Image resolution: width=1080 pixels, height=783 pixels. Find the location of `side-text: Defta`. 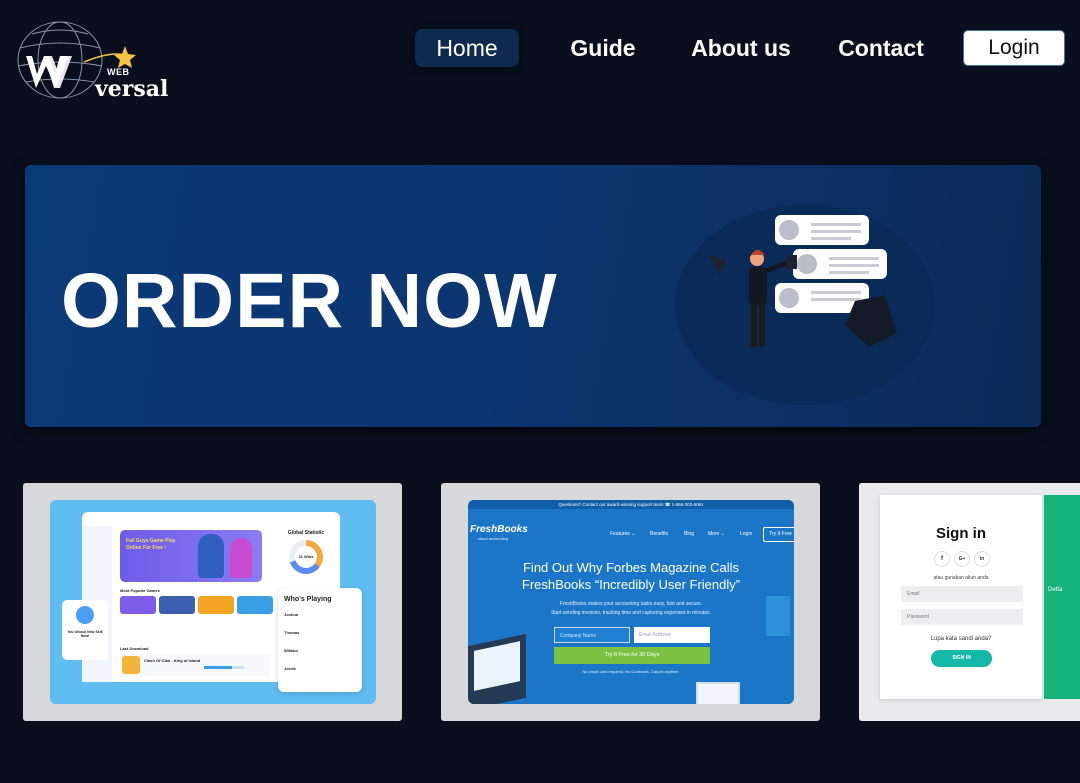

side-text: Defta is located at coordinates (1055, 590).